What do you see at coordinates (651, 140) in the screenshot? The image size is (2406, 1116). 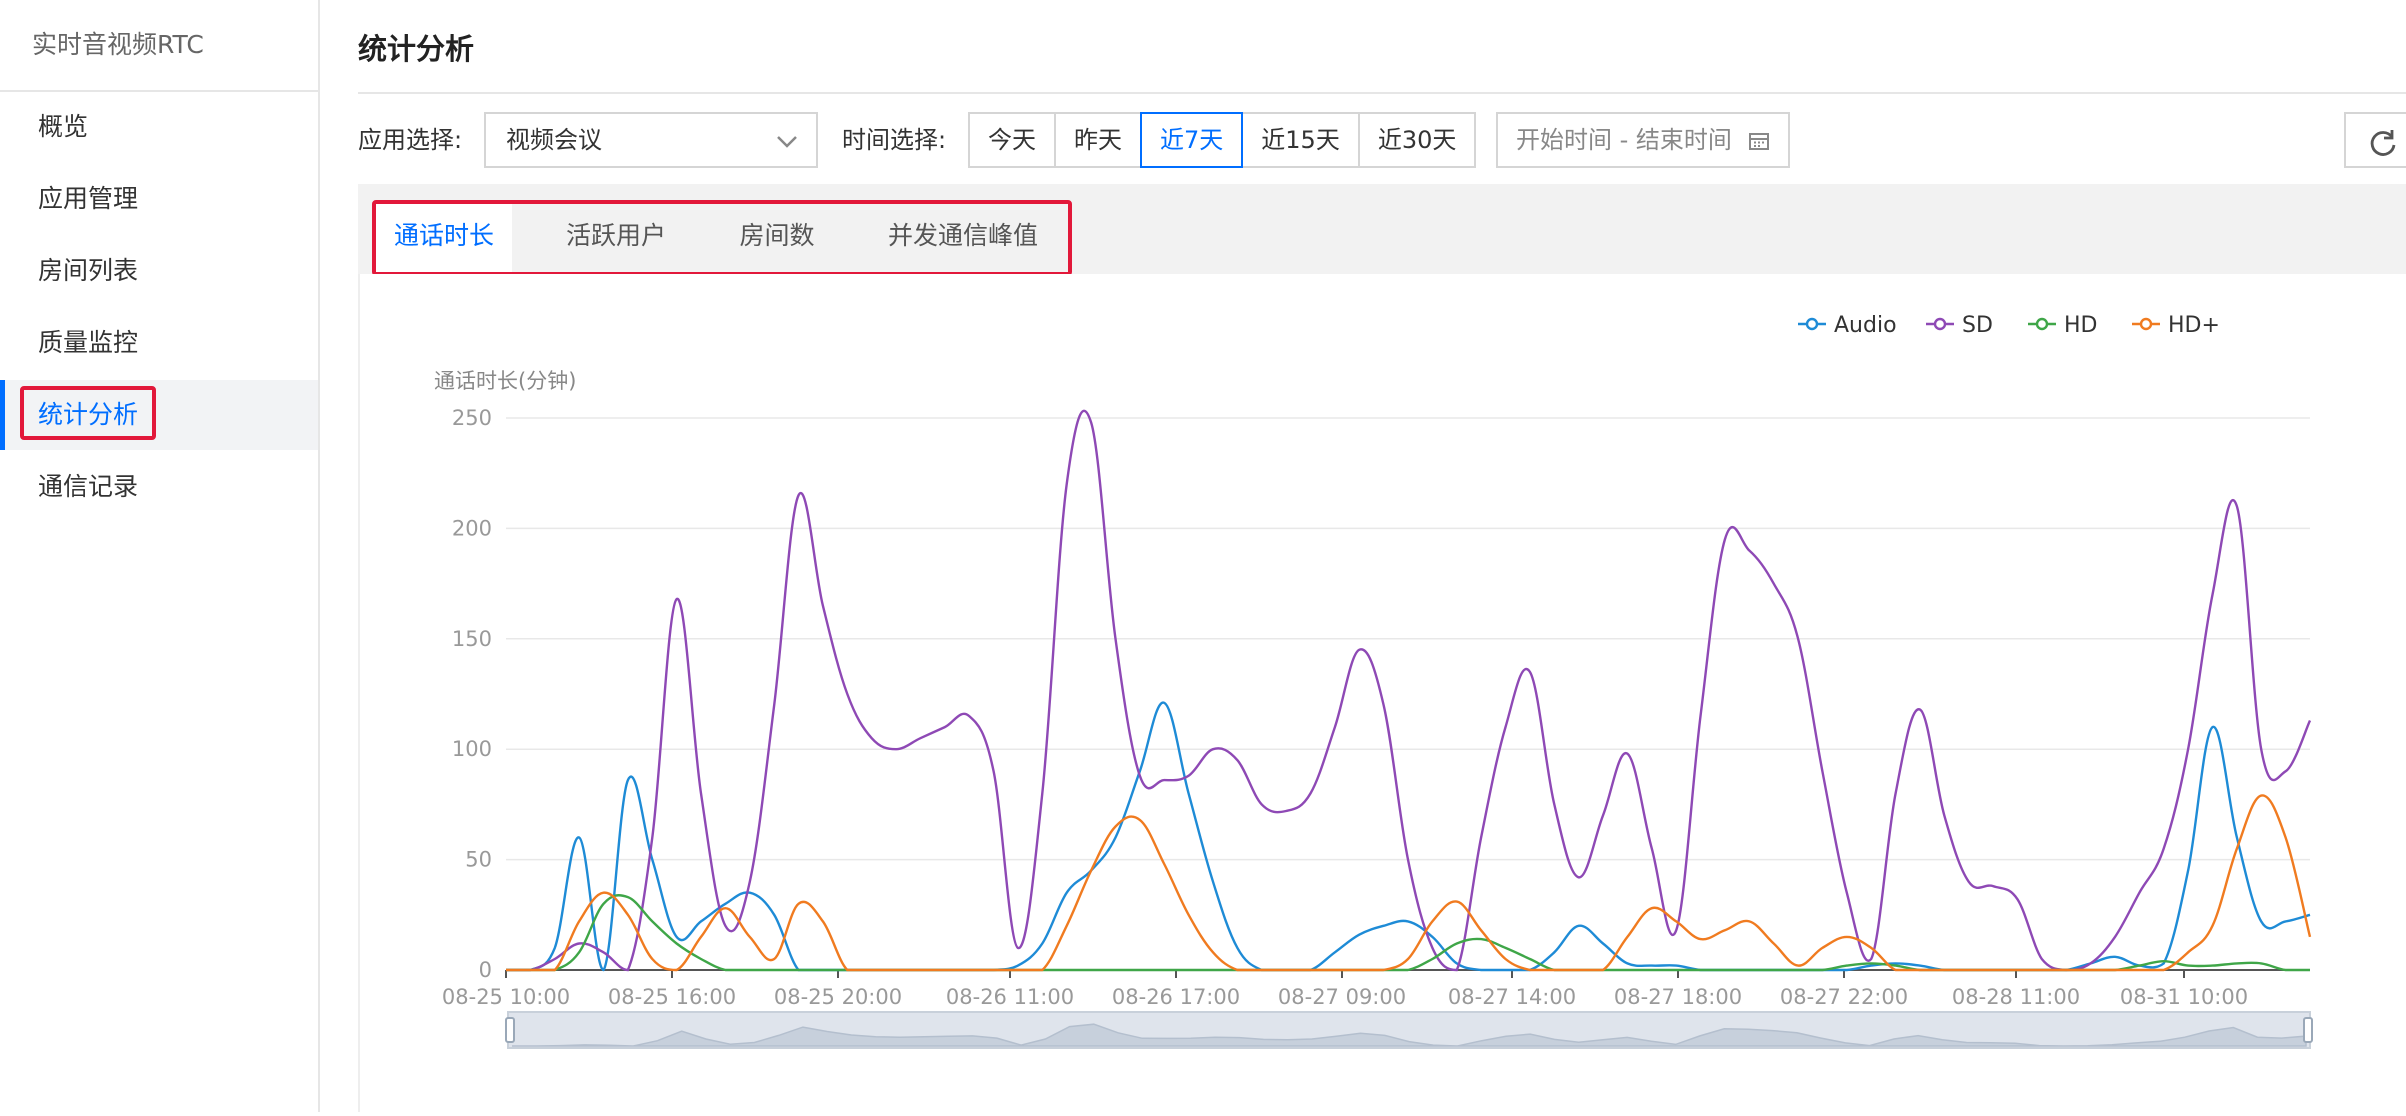 I see `app-select: 视频会议` at bounding box center [651, 140].